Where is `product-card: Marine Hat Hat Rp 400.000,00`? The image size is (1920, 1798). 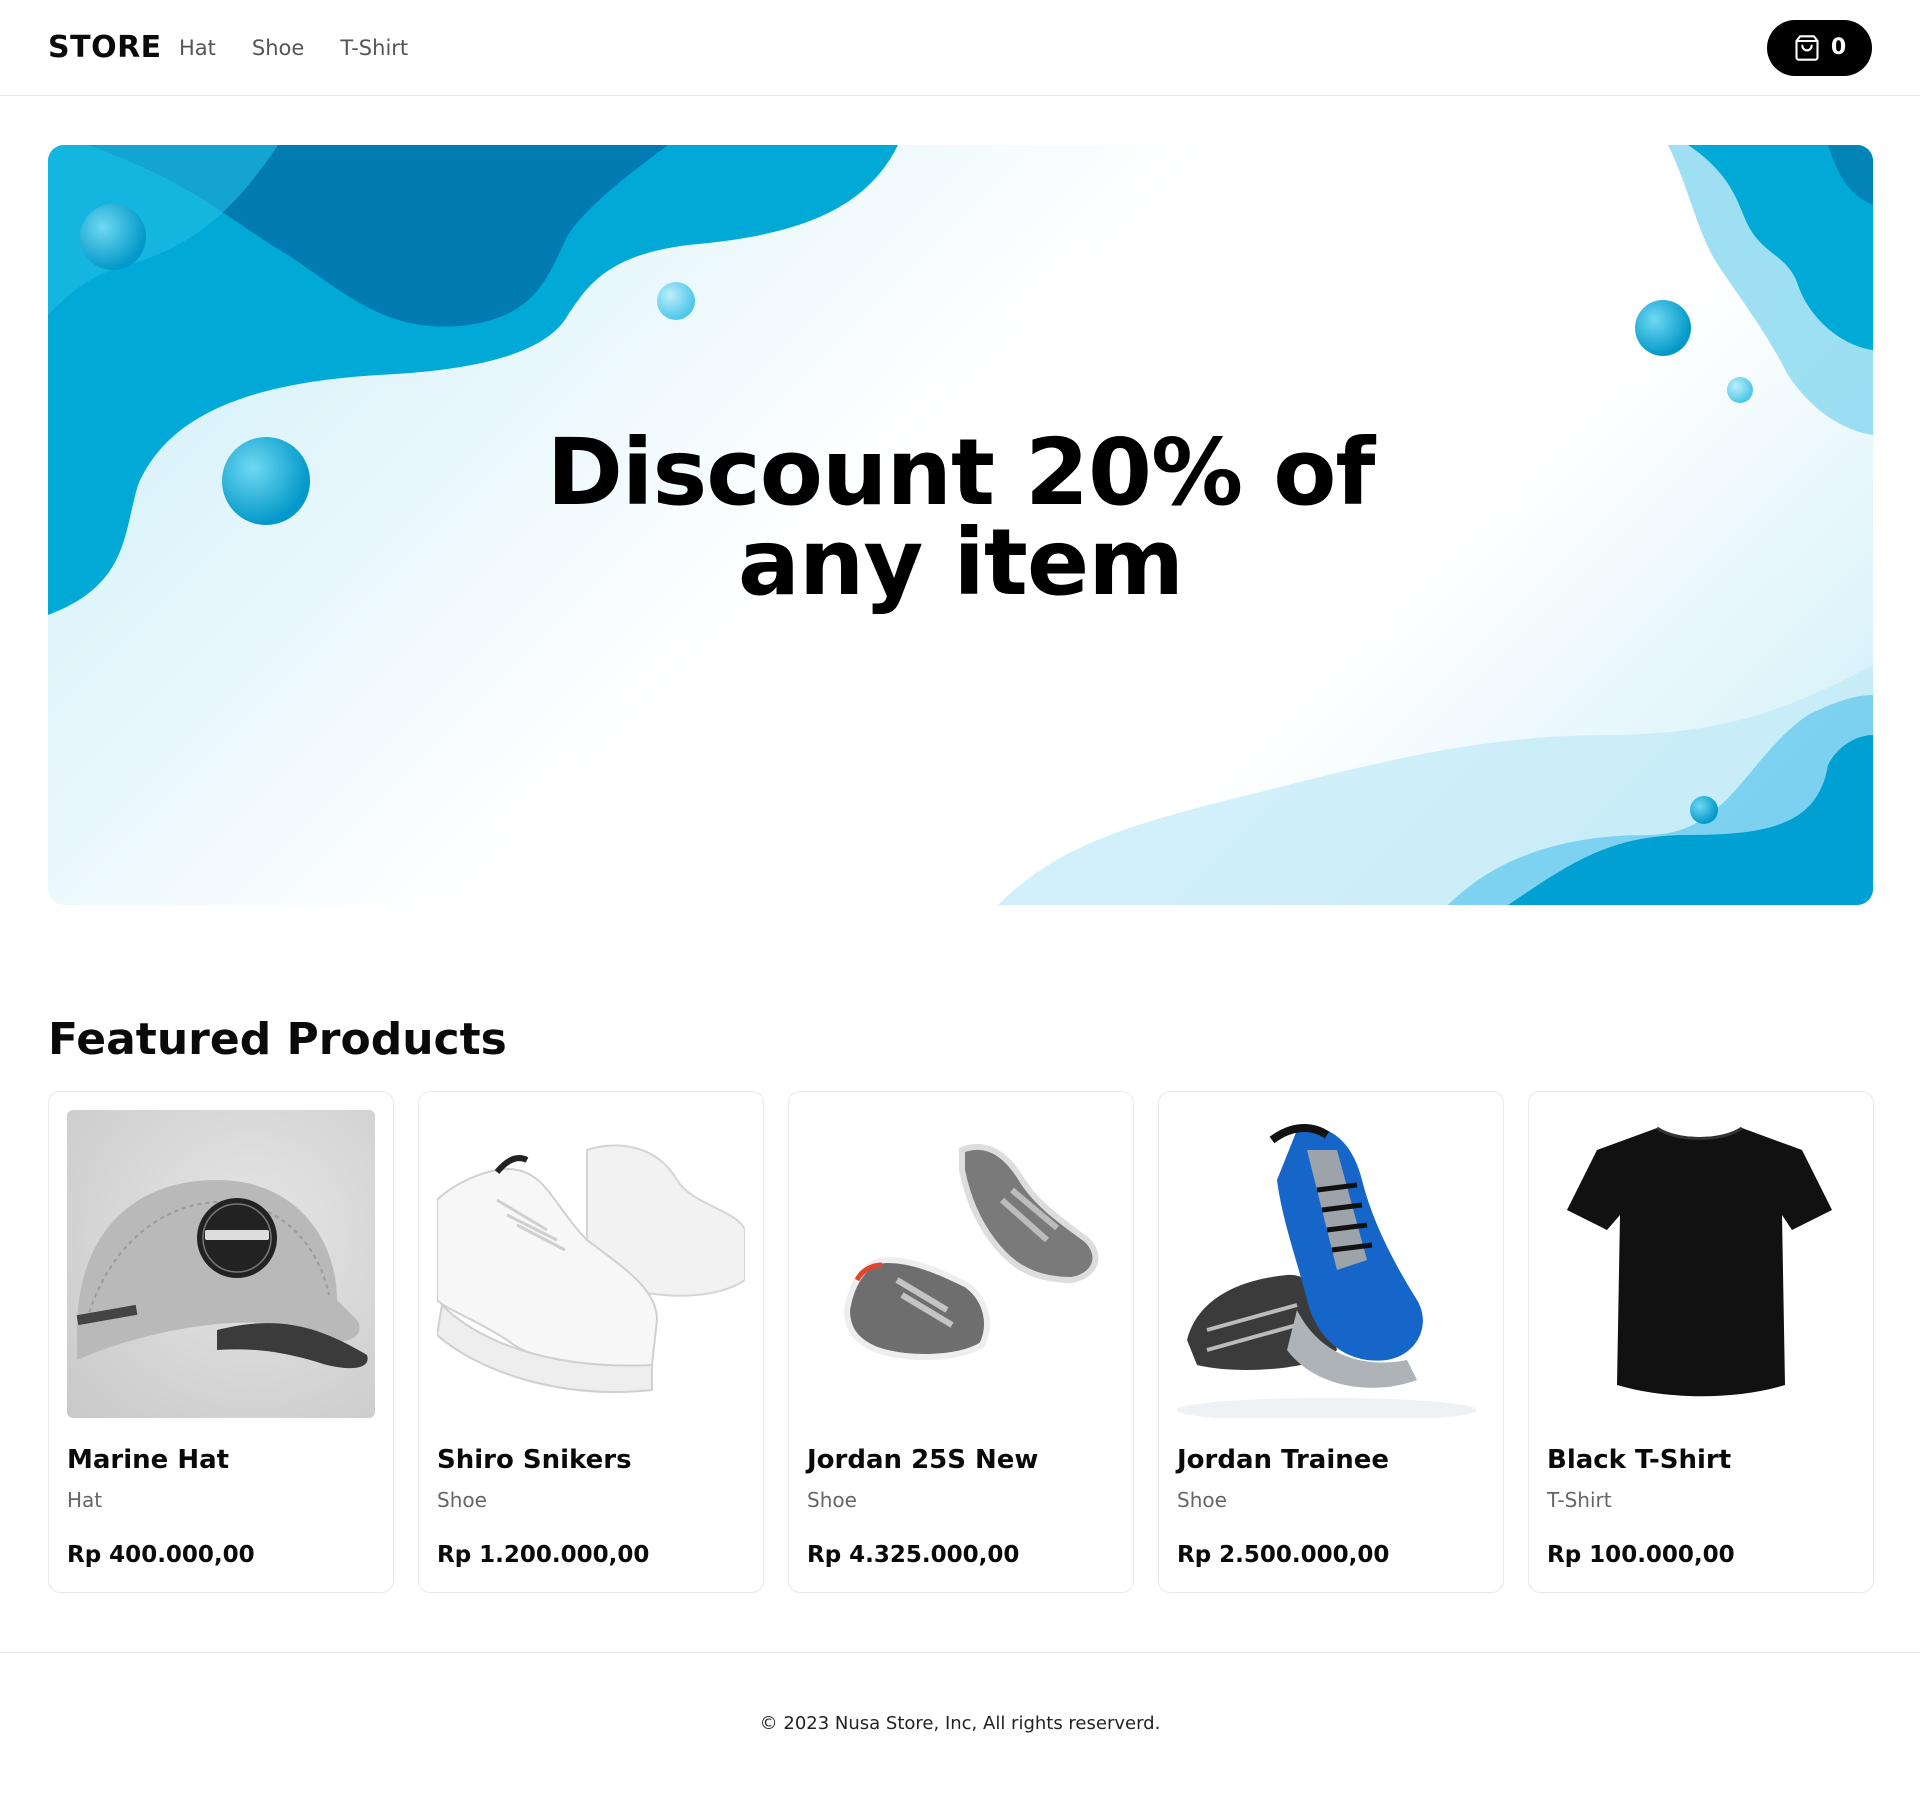
product-card: Marine Hat Hat Rp 400.000,00 is located at coordinates (221, 1342).